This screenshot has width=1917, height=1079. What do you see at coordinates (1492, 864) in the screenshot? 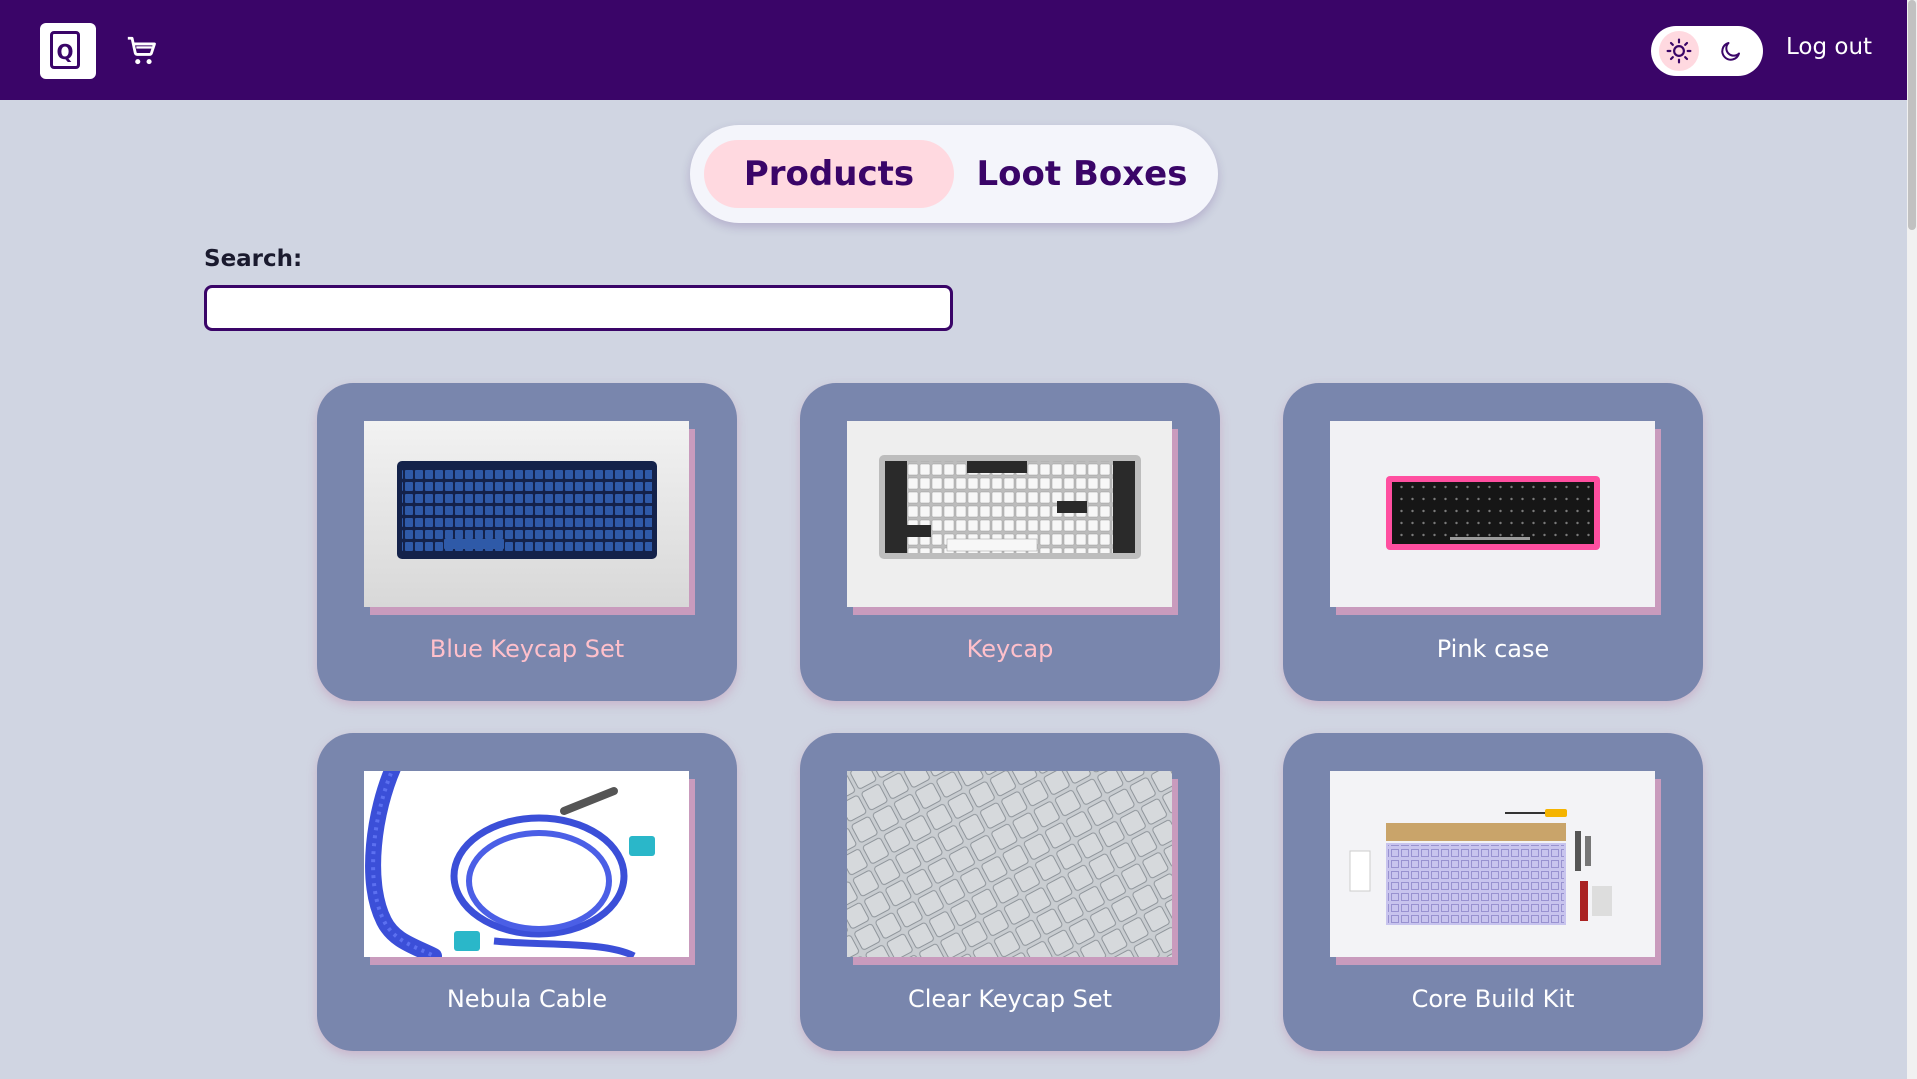
I see `product-image-build-kit` at bounding box center [1492, 864].